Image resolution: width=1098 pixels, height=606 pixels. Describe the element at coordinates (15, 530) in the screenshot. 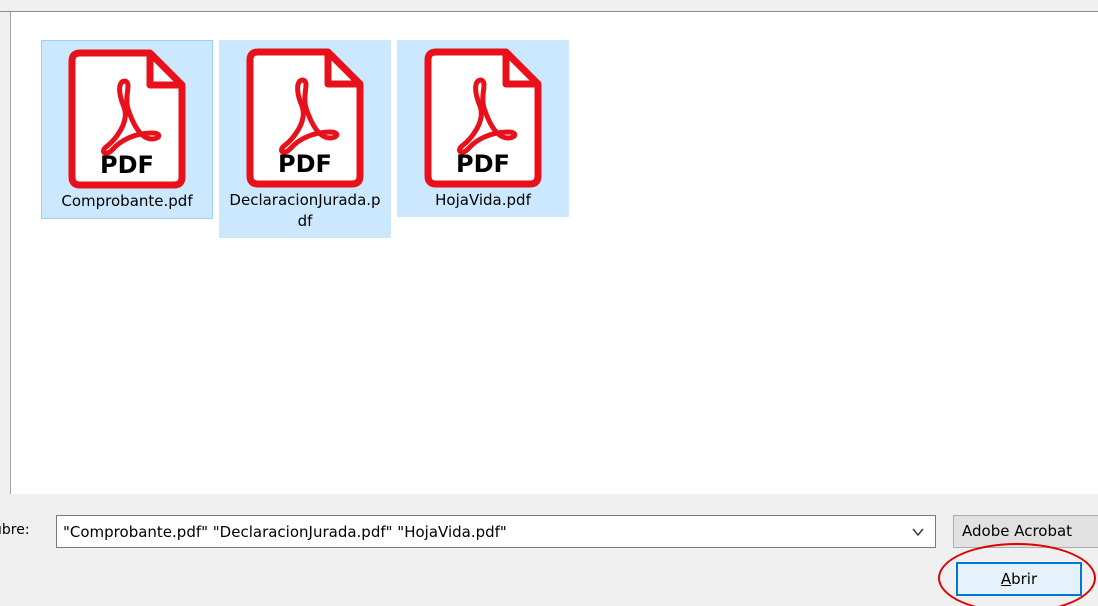

I see `filename-label: ıbre:` at that location.